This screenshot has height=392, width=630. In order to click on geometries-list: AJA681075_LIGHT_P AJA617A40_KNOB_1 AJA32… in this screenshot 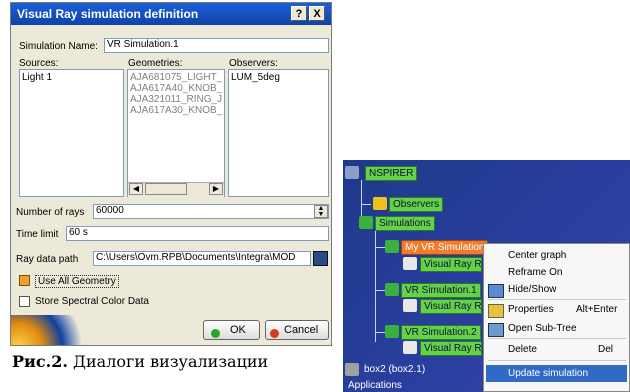, I will do `click(176, 133)`.